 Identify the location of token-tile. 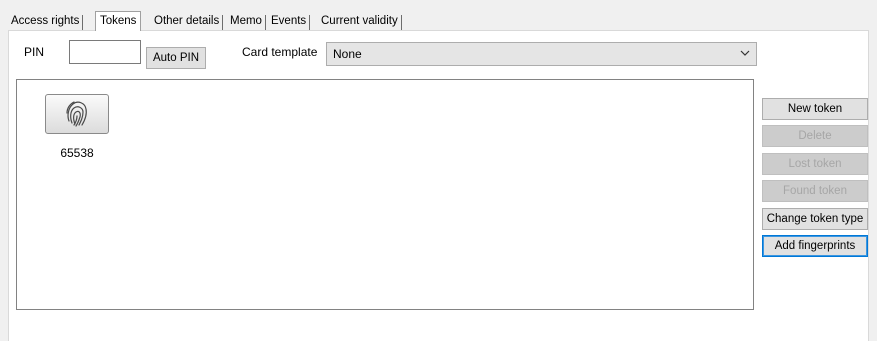
(77, 114).